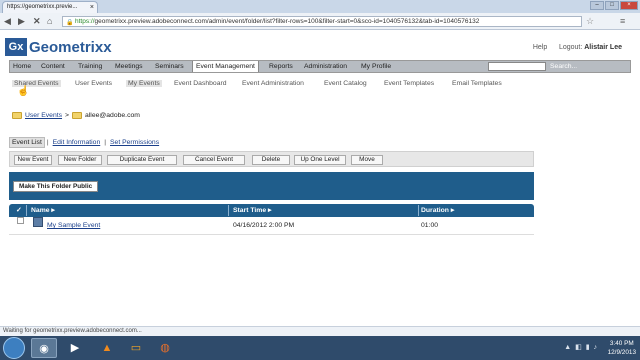  I want to click on maximize-icon: □, so click(612, 5).